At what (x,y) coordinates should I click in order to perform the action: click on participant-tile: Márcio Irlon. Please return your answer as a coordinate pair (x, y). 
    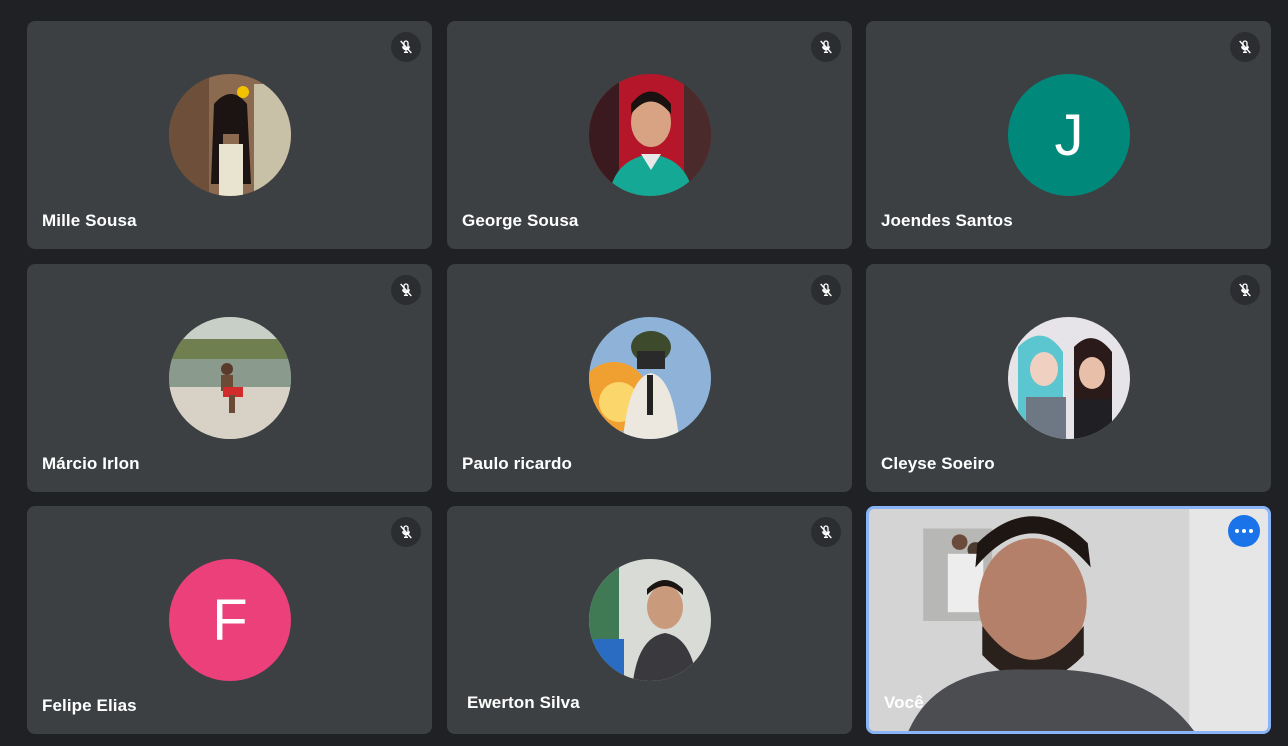
    Looking at the image, I should click on (229, 378).